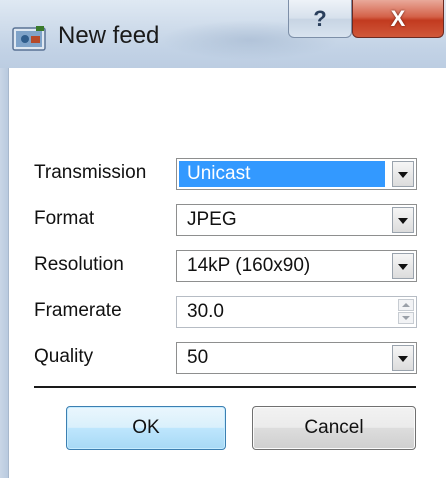 Image resolution: width=446 pixels, height=478 pixels. Describe the element at coordinates (296, 220) in the screenshot. I see `format-dropdown: JPEG` at that location.